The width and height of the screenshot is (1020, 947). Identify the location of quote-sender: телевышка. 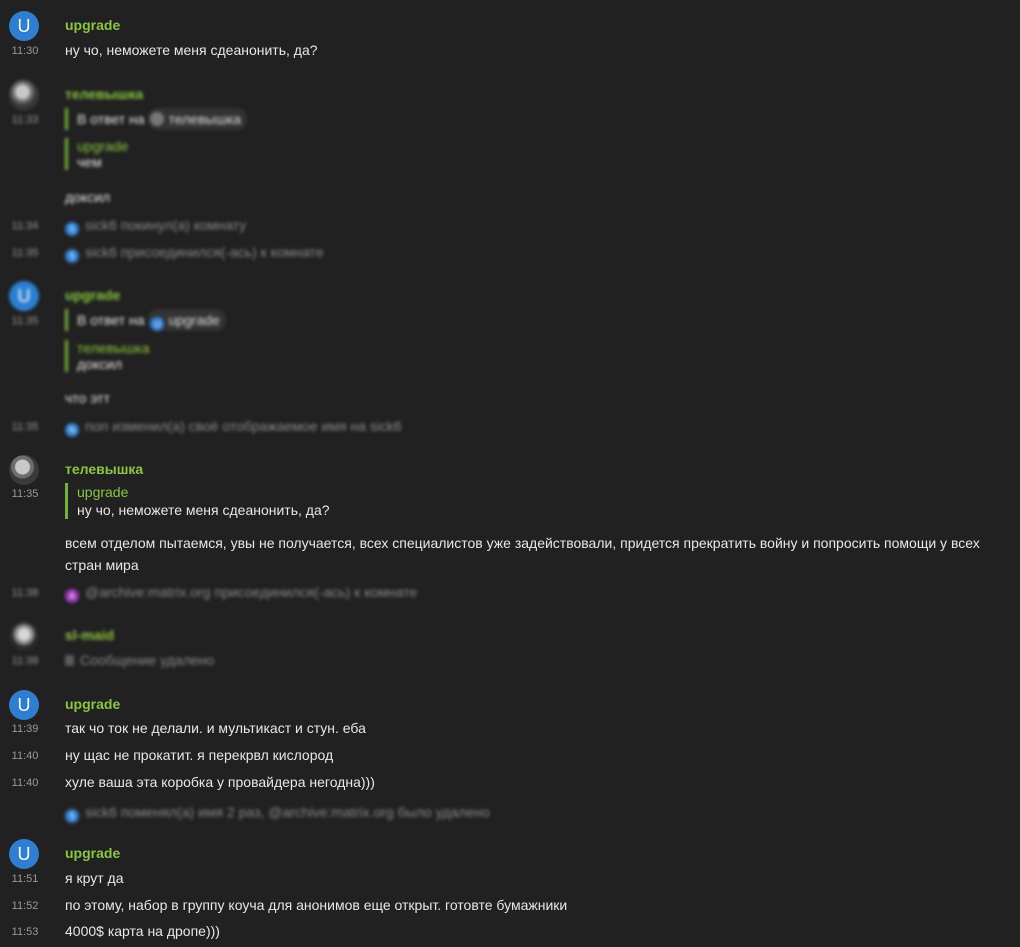
(113, 348).